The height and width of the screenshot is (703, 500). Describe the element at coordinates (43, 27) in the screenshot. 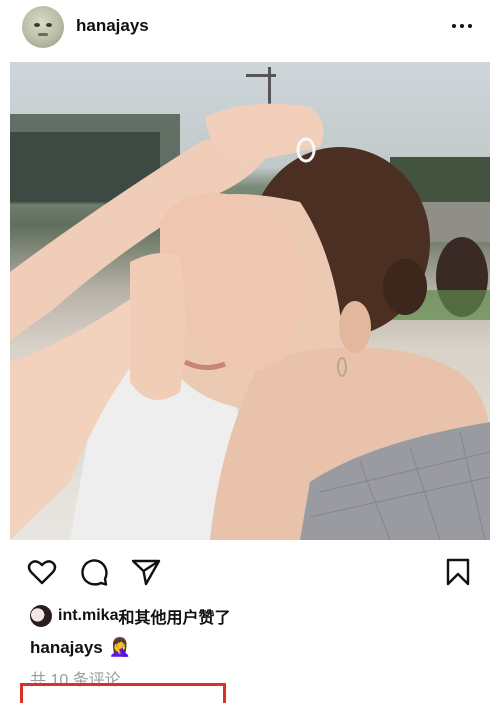

I see `avatar` at that location.